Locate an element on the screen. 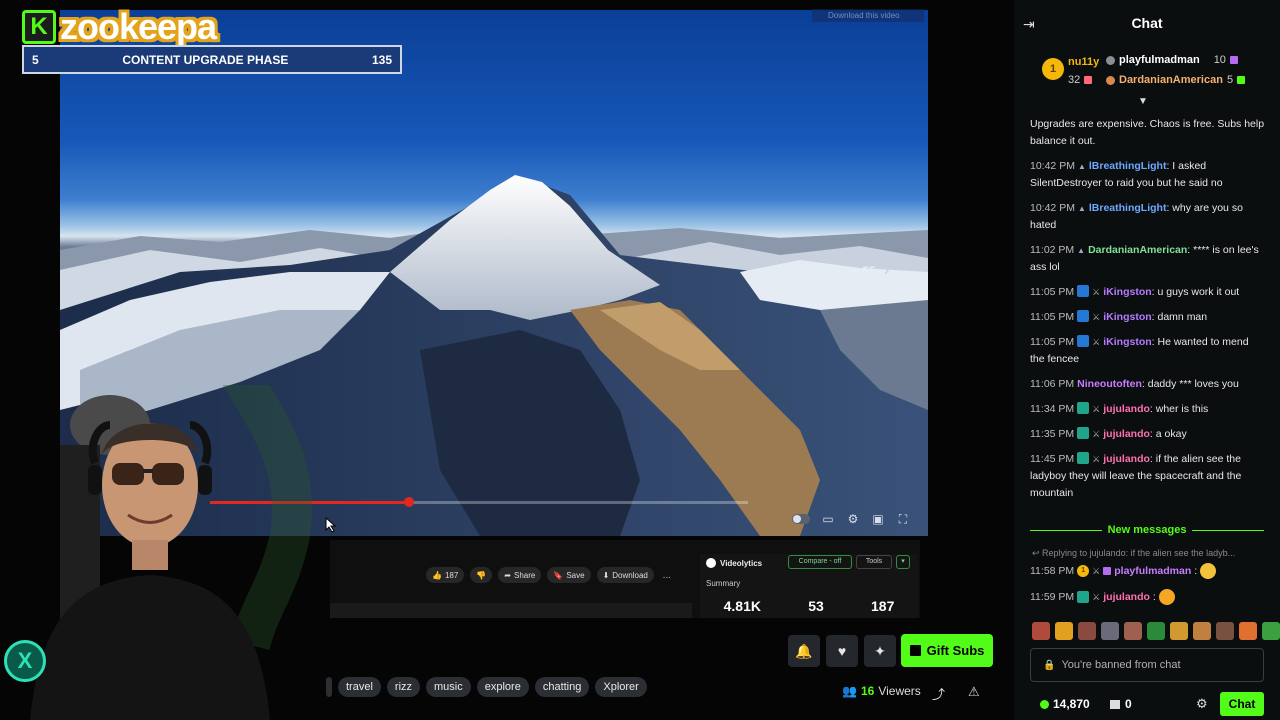  compare-toggle-button: Compare - off is located at coordinates (820, 562).